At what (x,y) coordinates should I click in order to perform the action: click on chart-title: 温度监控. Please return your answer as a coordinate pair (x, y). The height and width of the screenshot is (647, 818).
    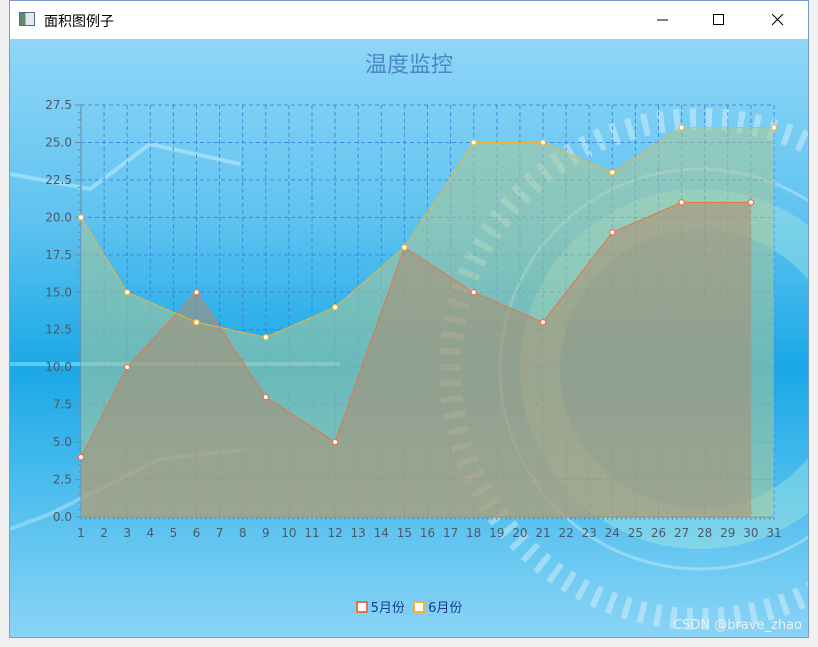
    Looking at the image, I should click on (408, 65).